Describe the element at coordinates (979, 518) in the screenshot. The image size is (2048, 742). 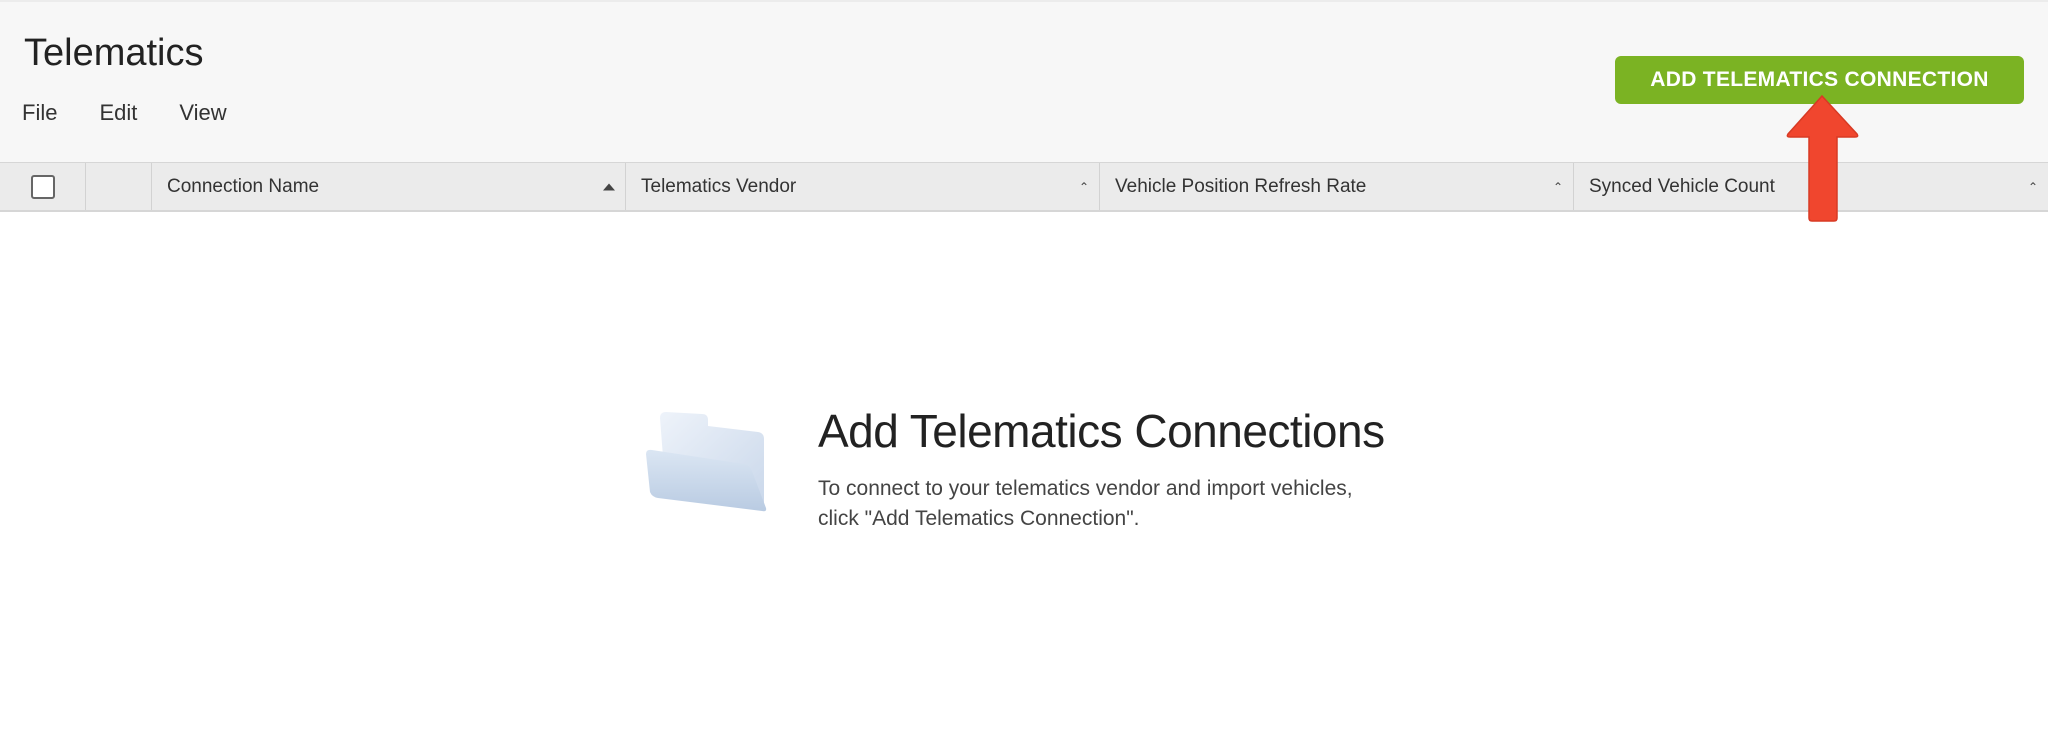
I see `empty-state-line: click "Add Telematics Connection".` at that location.